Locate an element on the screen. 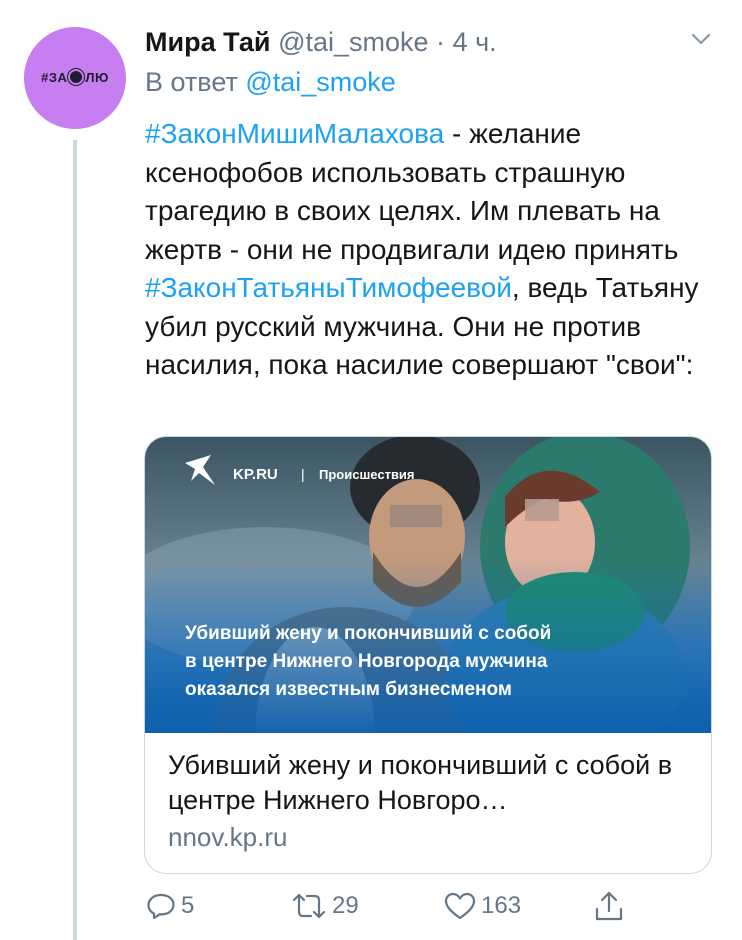 This screenshot has width=742, height=940. chevron-down-icon is located at coordinates (701, 39).